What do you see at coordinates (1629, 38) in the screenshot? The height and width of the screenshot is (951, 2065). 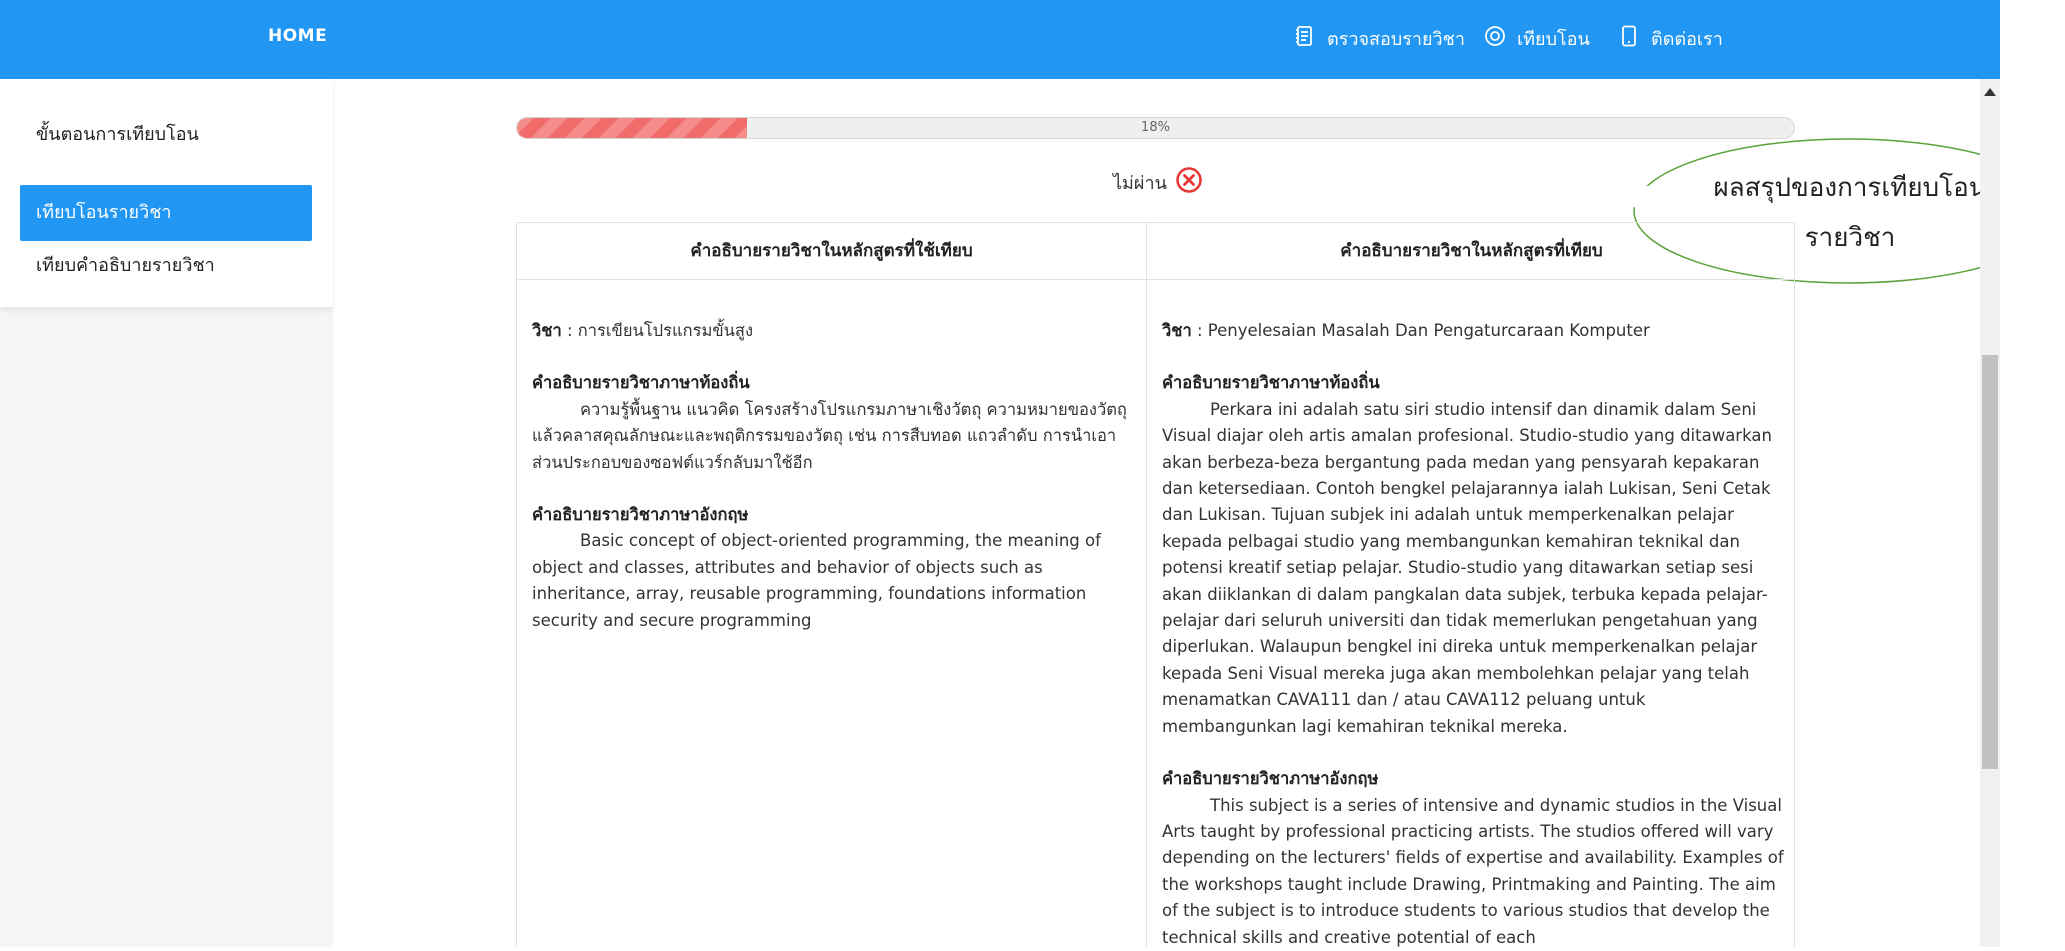 I see `phone-icon` at bounding box center [1629, 38].